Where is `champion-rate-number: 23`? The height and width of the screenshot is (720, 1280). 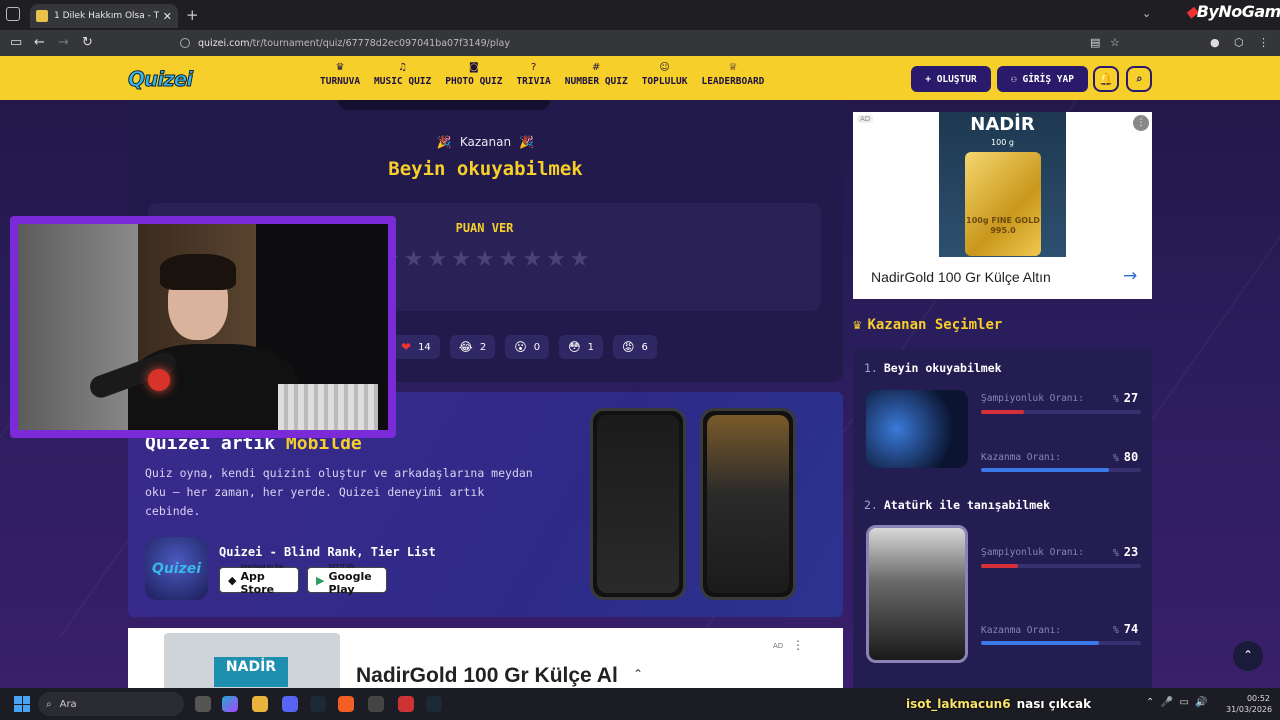
champion-rate-number: 23 is located at coordinates (1131, 552).